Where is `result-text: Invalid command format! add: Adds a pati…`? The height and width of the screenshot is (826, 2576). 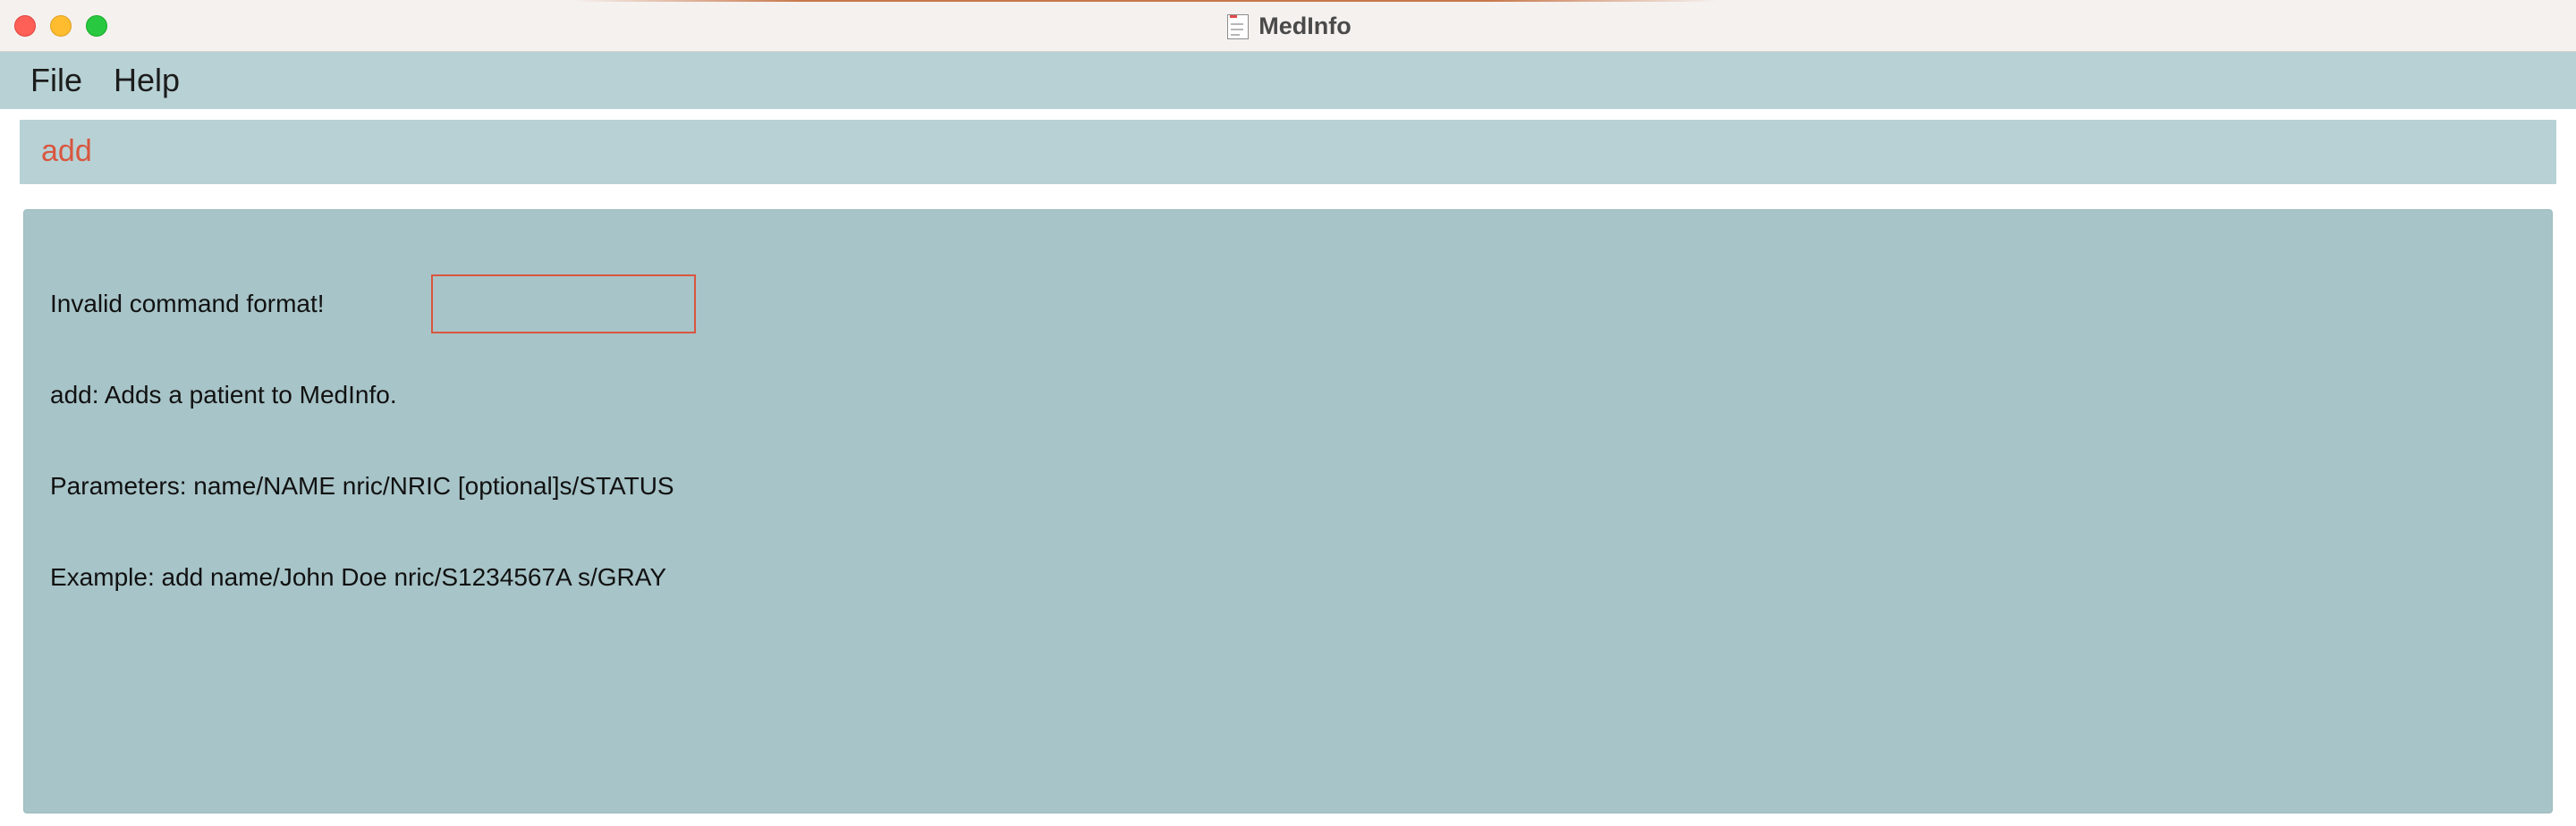 result-text: Invalid command format! add: Adds a pati… is located at coordinates (362, 440).